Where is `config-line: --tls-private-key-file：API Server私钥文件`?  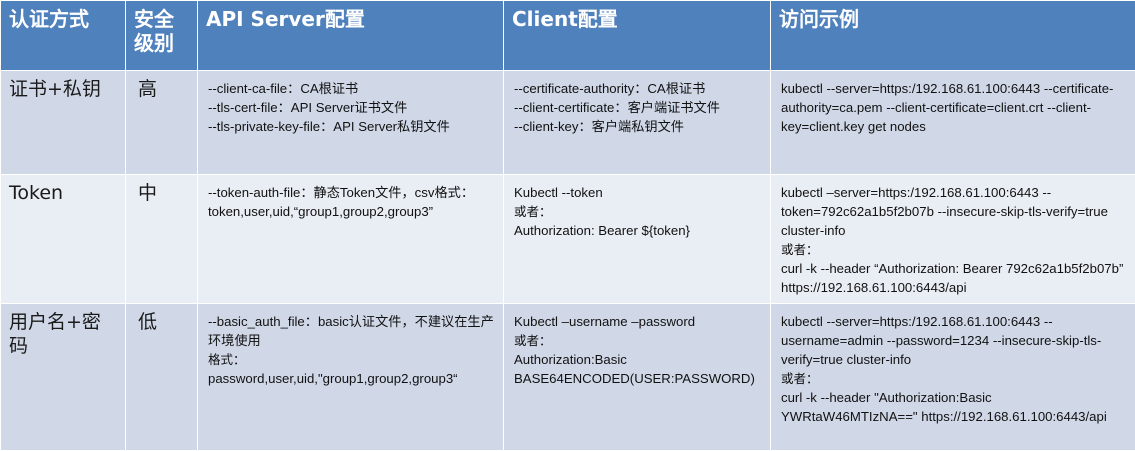
config-line: --tls-private-key-file：API Server私钥文件 is located at coordinates (352, 126).